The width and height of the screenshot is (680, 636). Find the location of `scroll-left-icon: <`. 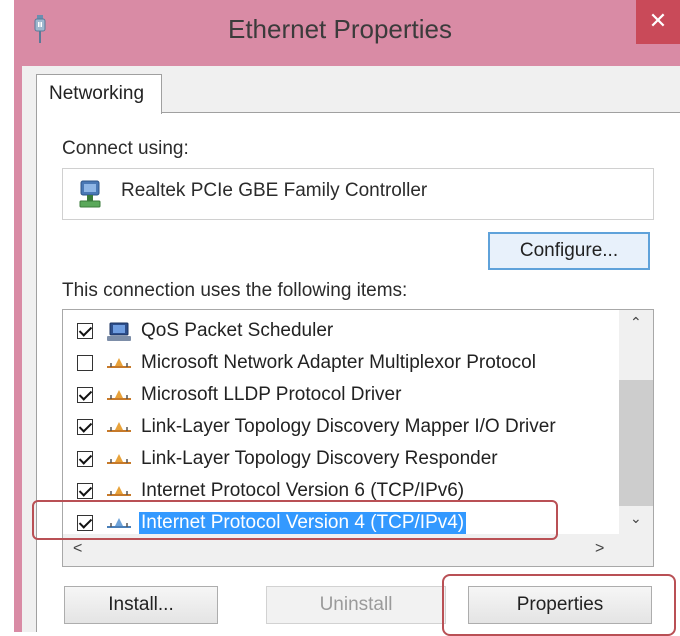

scroll-left-icon: < is located at coordinates (77, 549).